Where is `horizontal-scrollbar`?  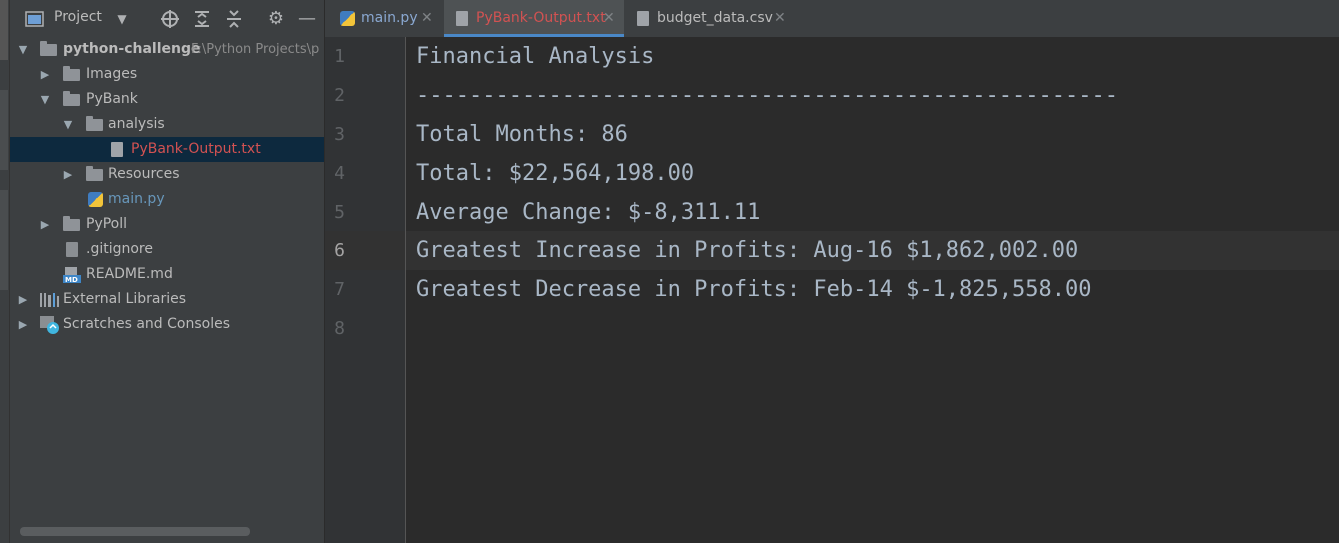 horizontal-scrollbar is located at coordinates (135, 531).